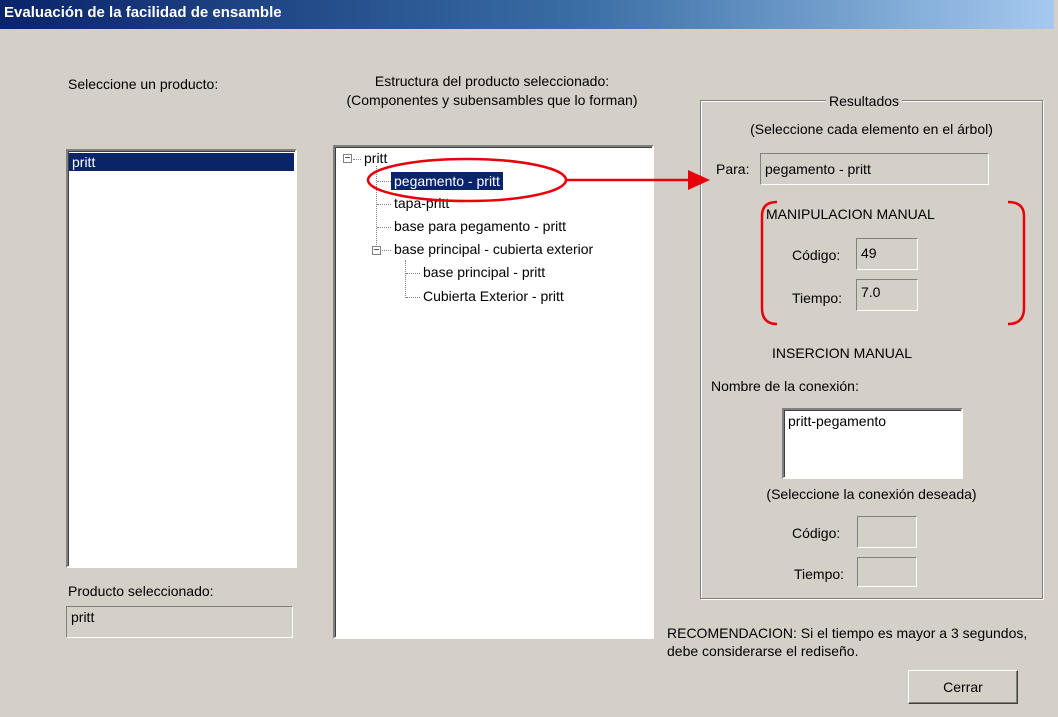 Image resolution: width=1058 pixels, height=717 pixels. I want to click on annotation-overlay, so click(696, 241).